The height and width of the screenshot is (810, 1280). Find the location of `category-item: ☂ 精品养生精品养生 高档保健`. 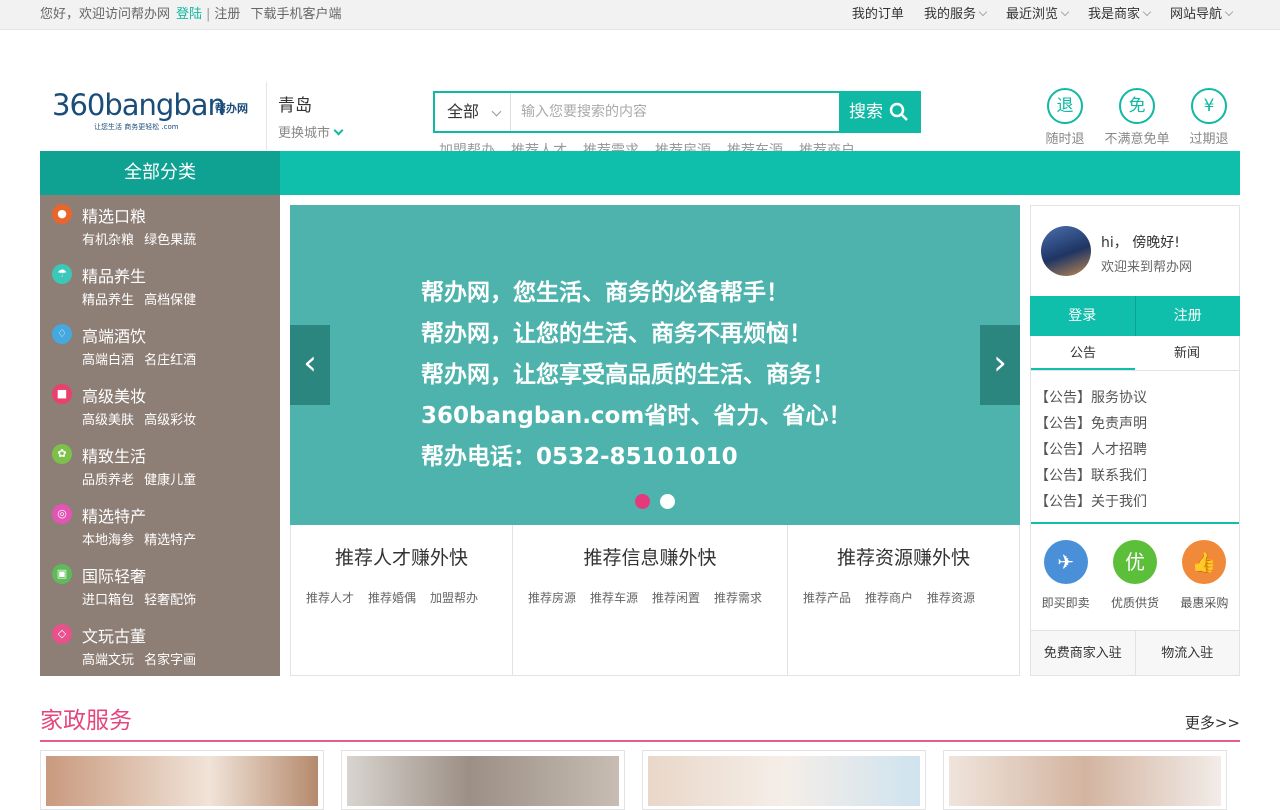

category-item: ☂ 精品养生精品养生 高档保健 is located at coordinates (160, 285).